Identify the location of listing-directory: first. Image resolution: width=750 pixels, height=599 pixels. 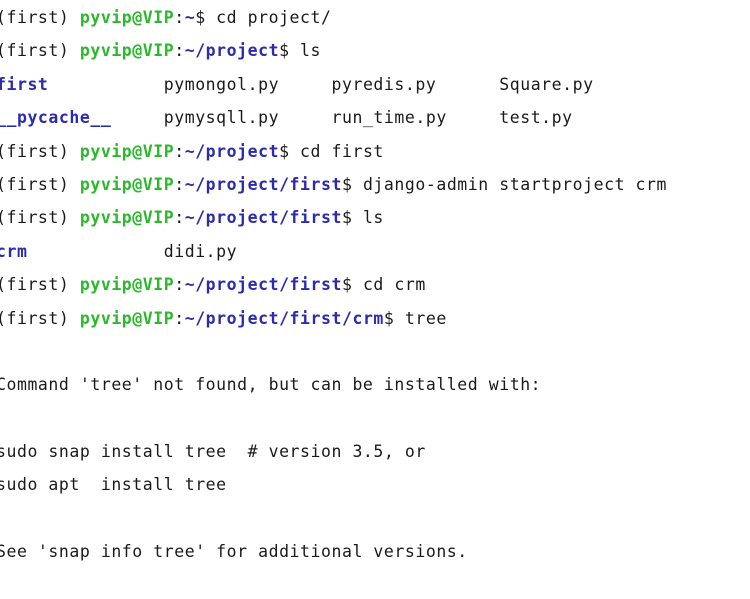
(82, 84).